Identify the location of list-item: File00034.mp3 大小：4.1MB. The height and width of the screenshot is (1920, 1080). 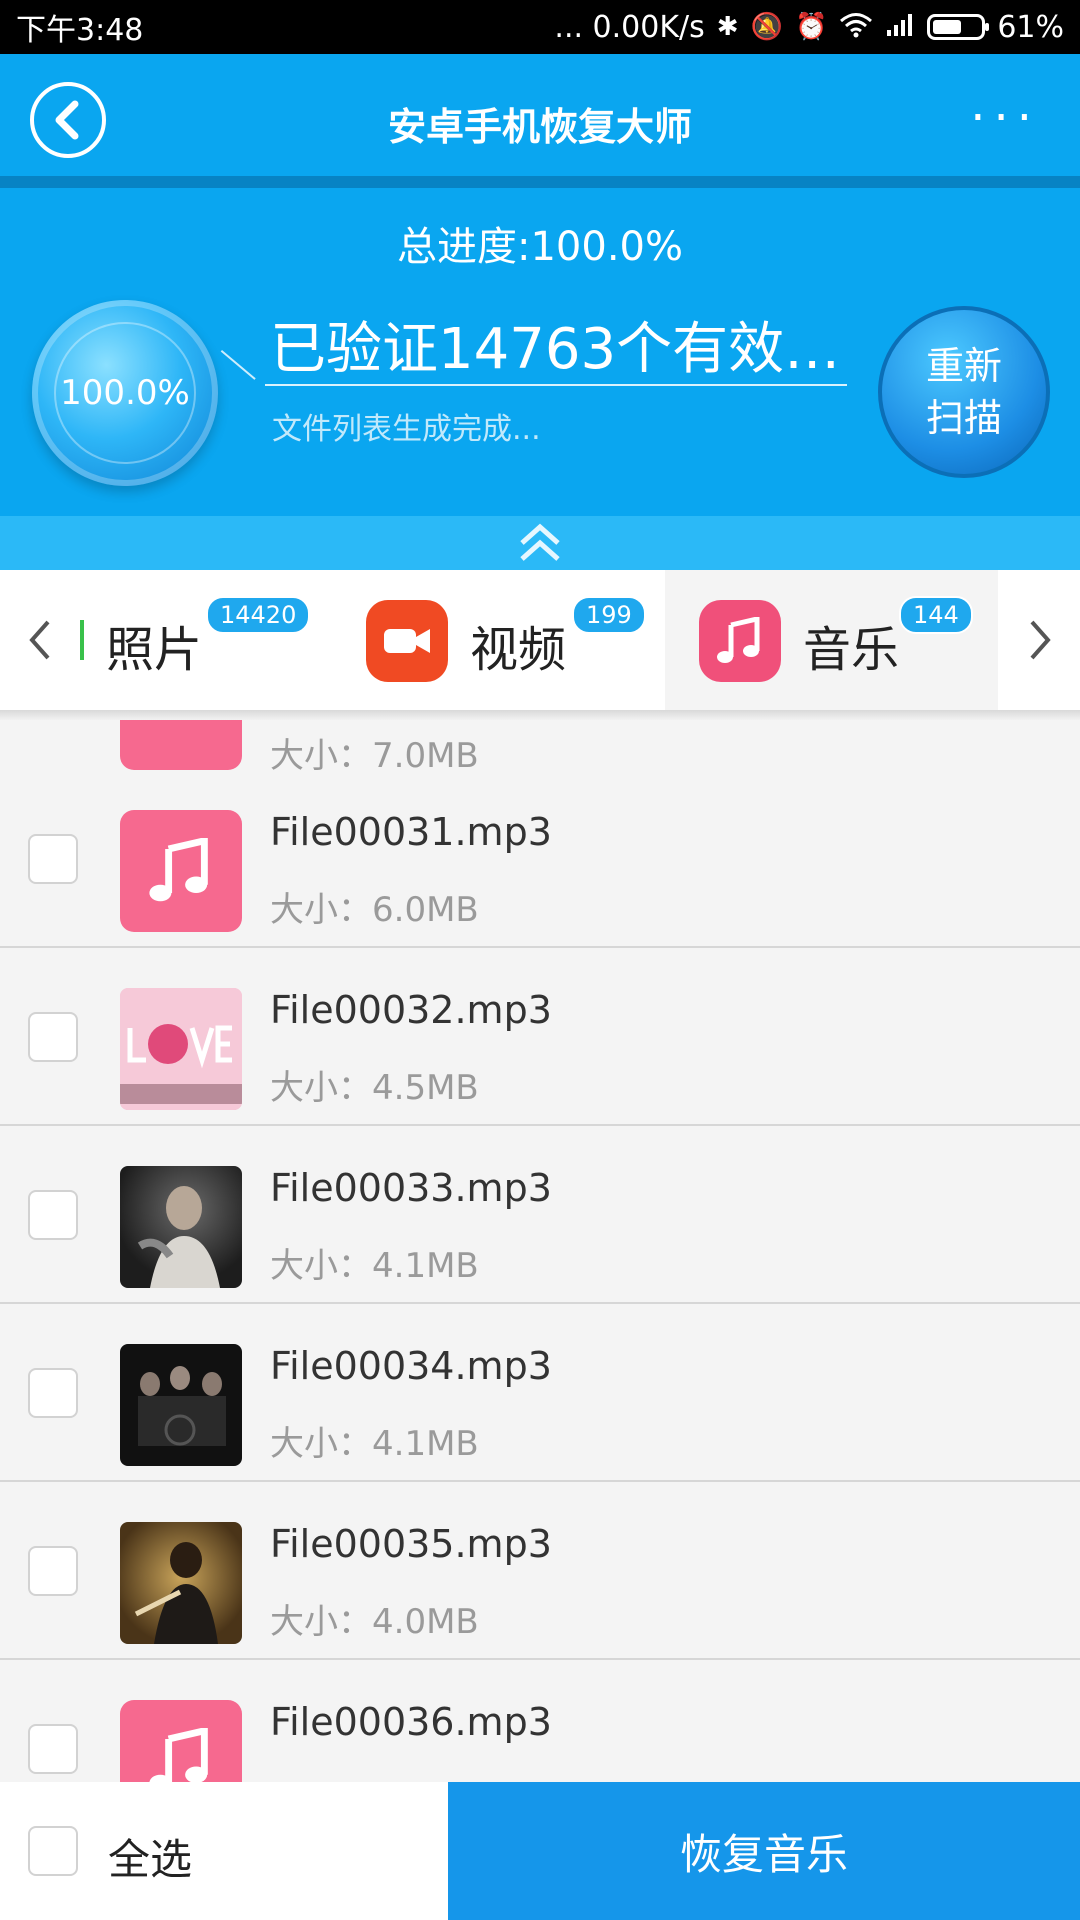
(540, 1393).